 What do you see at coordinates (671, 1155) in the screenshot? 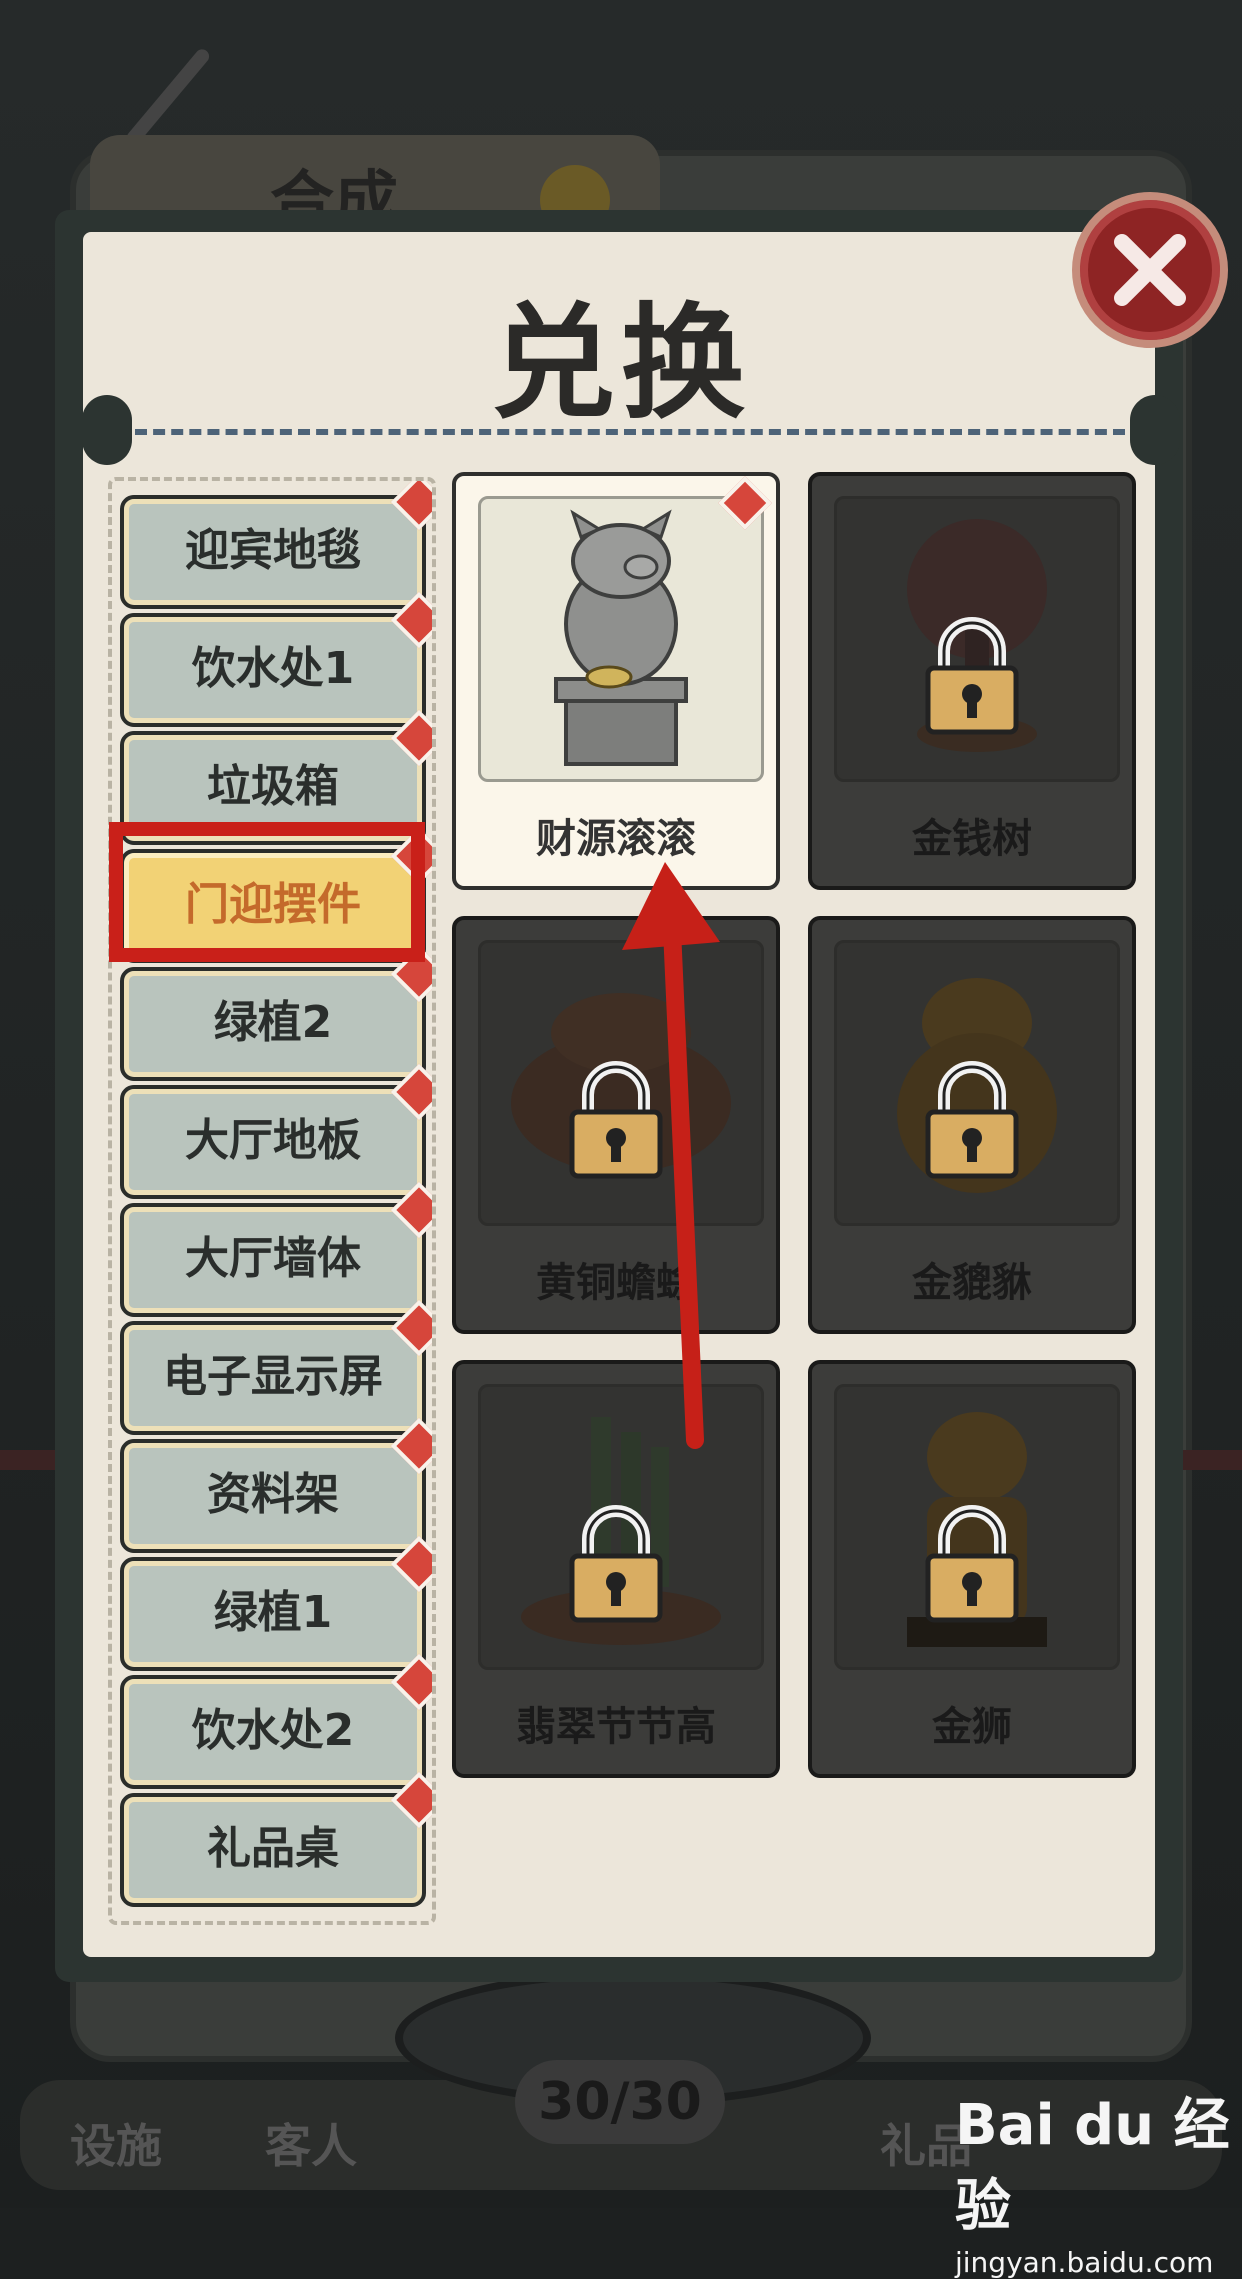
I see `tutorial-arrow-icon` at bounding box center [671, 1155].